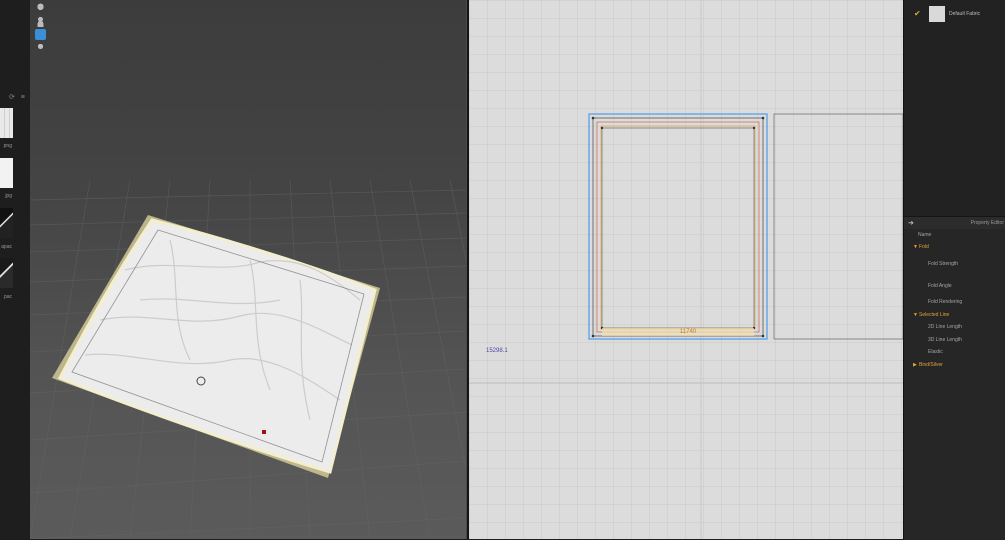 This screenshot has width=1005, height=540. What do you see at coordinates (40, 8) in the screenshot?
I see `avatar-icon` at bounding box center [40, 8].